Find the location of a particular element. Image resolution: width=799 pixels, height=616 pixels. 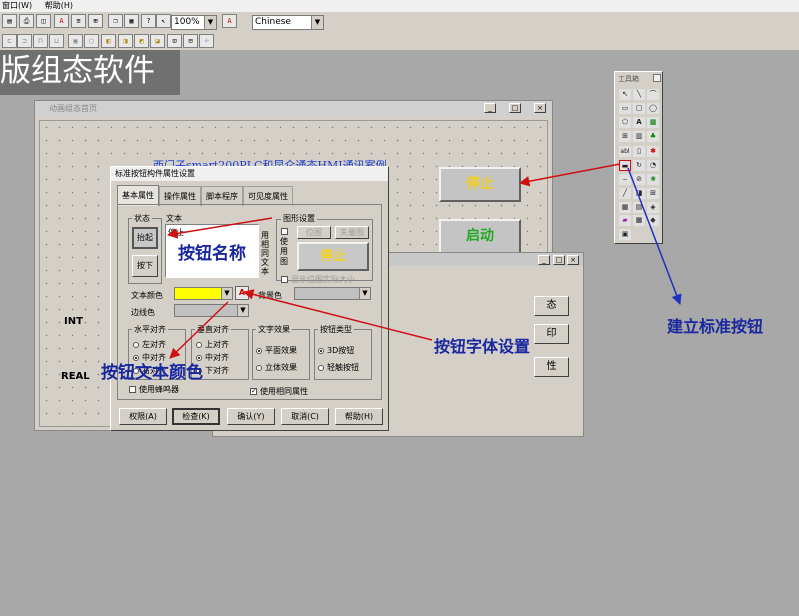

arrow-to-font-icon is located at coordinates (337, 315).